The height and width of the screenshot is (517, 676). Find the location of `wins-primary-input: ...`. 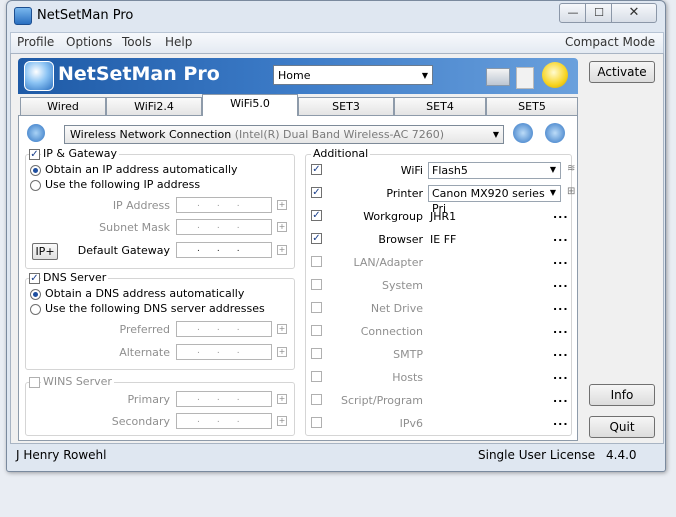

wins-primary-input: ... is located at coordinates (224, 399).